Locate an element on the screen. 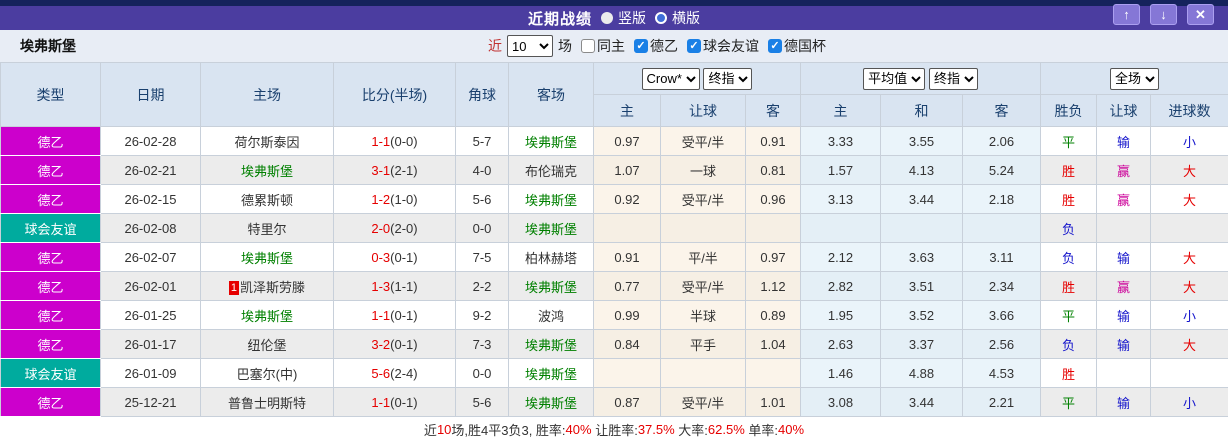 The width and height of the screenshot is (1228, 441). home-team-cell: 1凯泽斯劳滕 is located at coordinates (267, 286).